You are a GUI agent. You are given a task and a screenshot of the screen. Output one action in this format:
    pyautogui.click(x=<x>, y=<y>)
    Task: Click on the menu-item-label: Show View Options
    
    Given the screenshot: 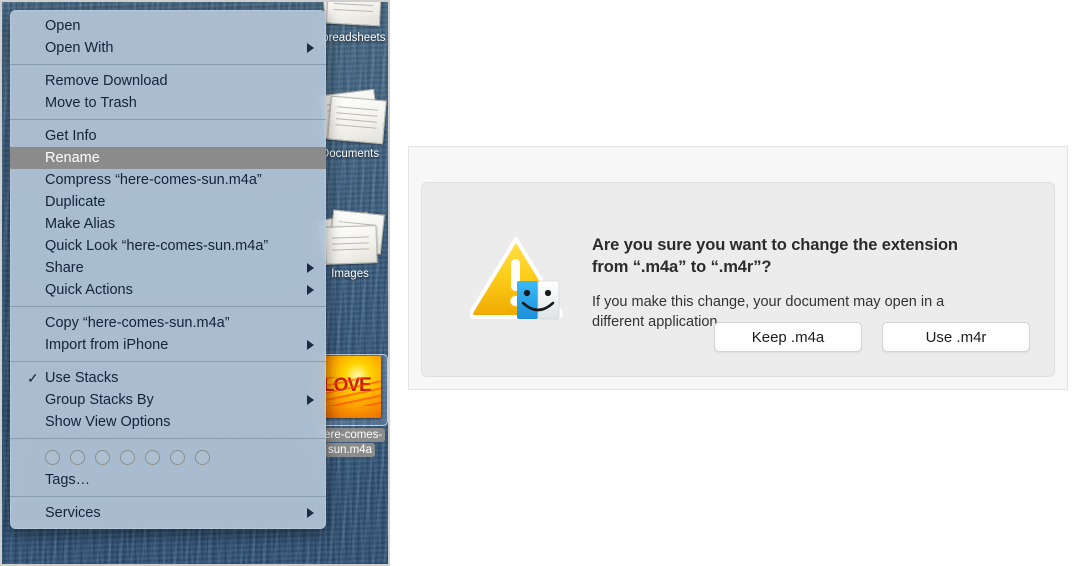 What is the action you would take?
    pyautogui.click(x=108, y=422)
    